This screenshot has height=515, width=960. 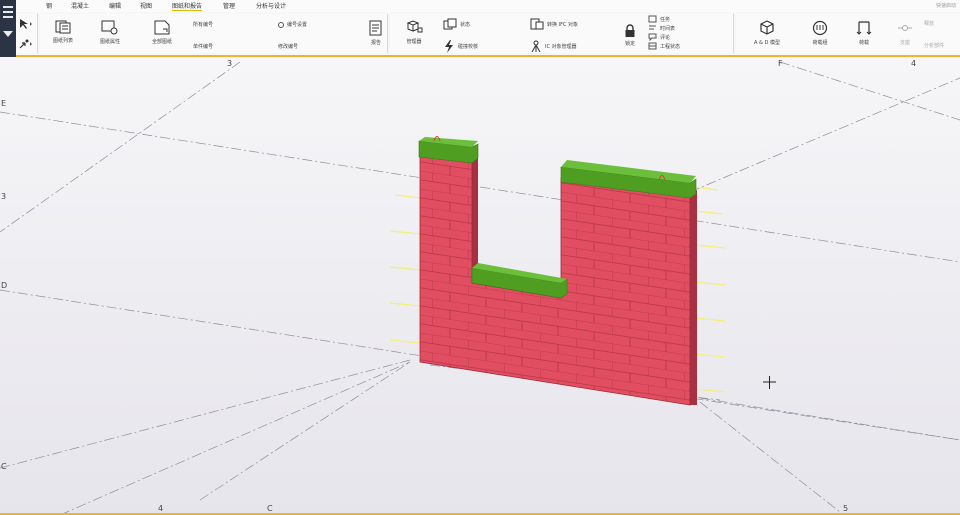 What do you see at coordinates (468, 47) in the screenshot?
I see `clash-check-label: 碰撞校核` at bounding box center [468, 47].